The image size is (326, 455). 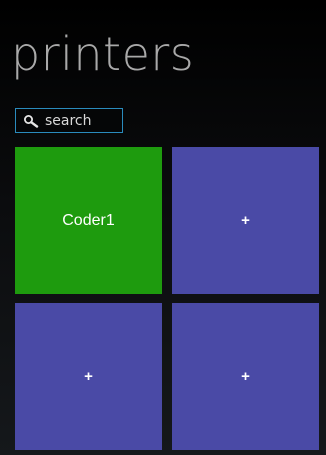 I want to click on search-placeholder: search, so click(x=68, y=120).